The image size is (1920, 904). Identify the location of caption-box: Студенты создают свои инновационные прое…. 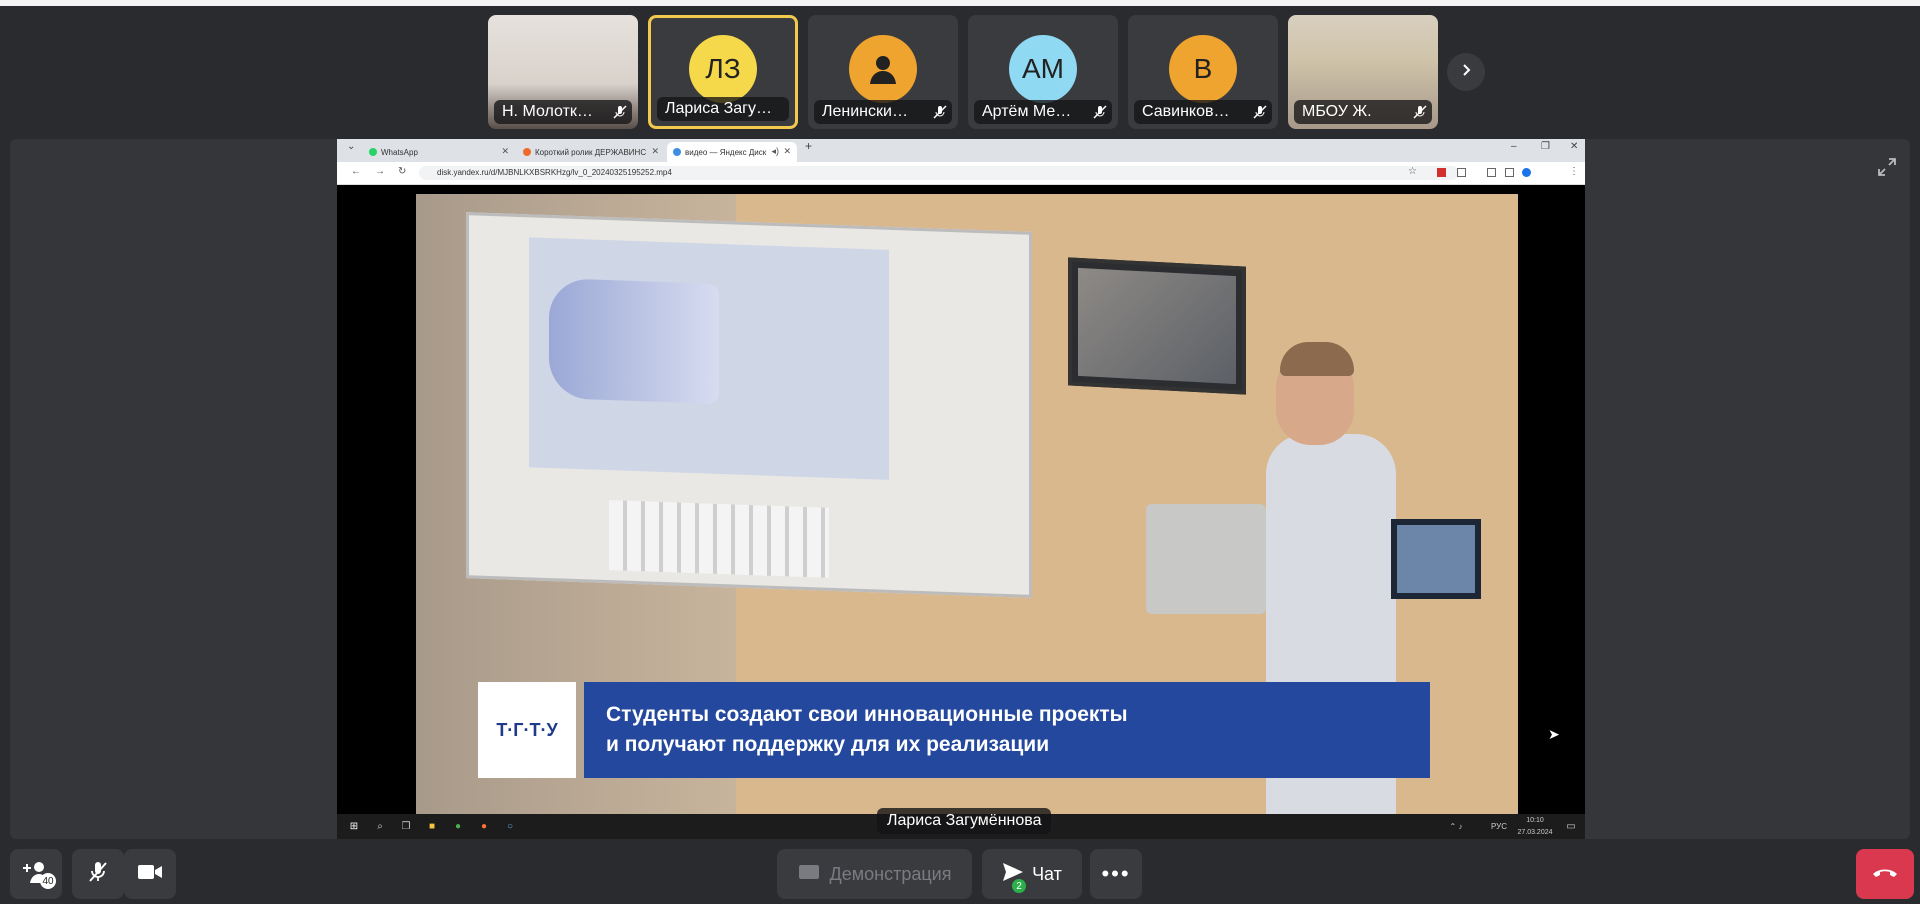
(1007, 730).